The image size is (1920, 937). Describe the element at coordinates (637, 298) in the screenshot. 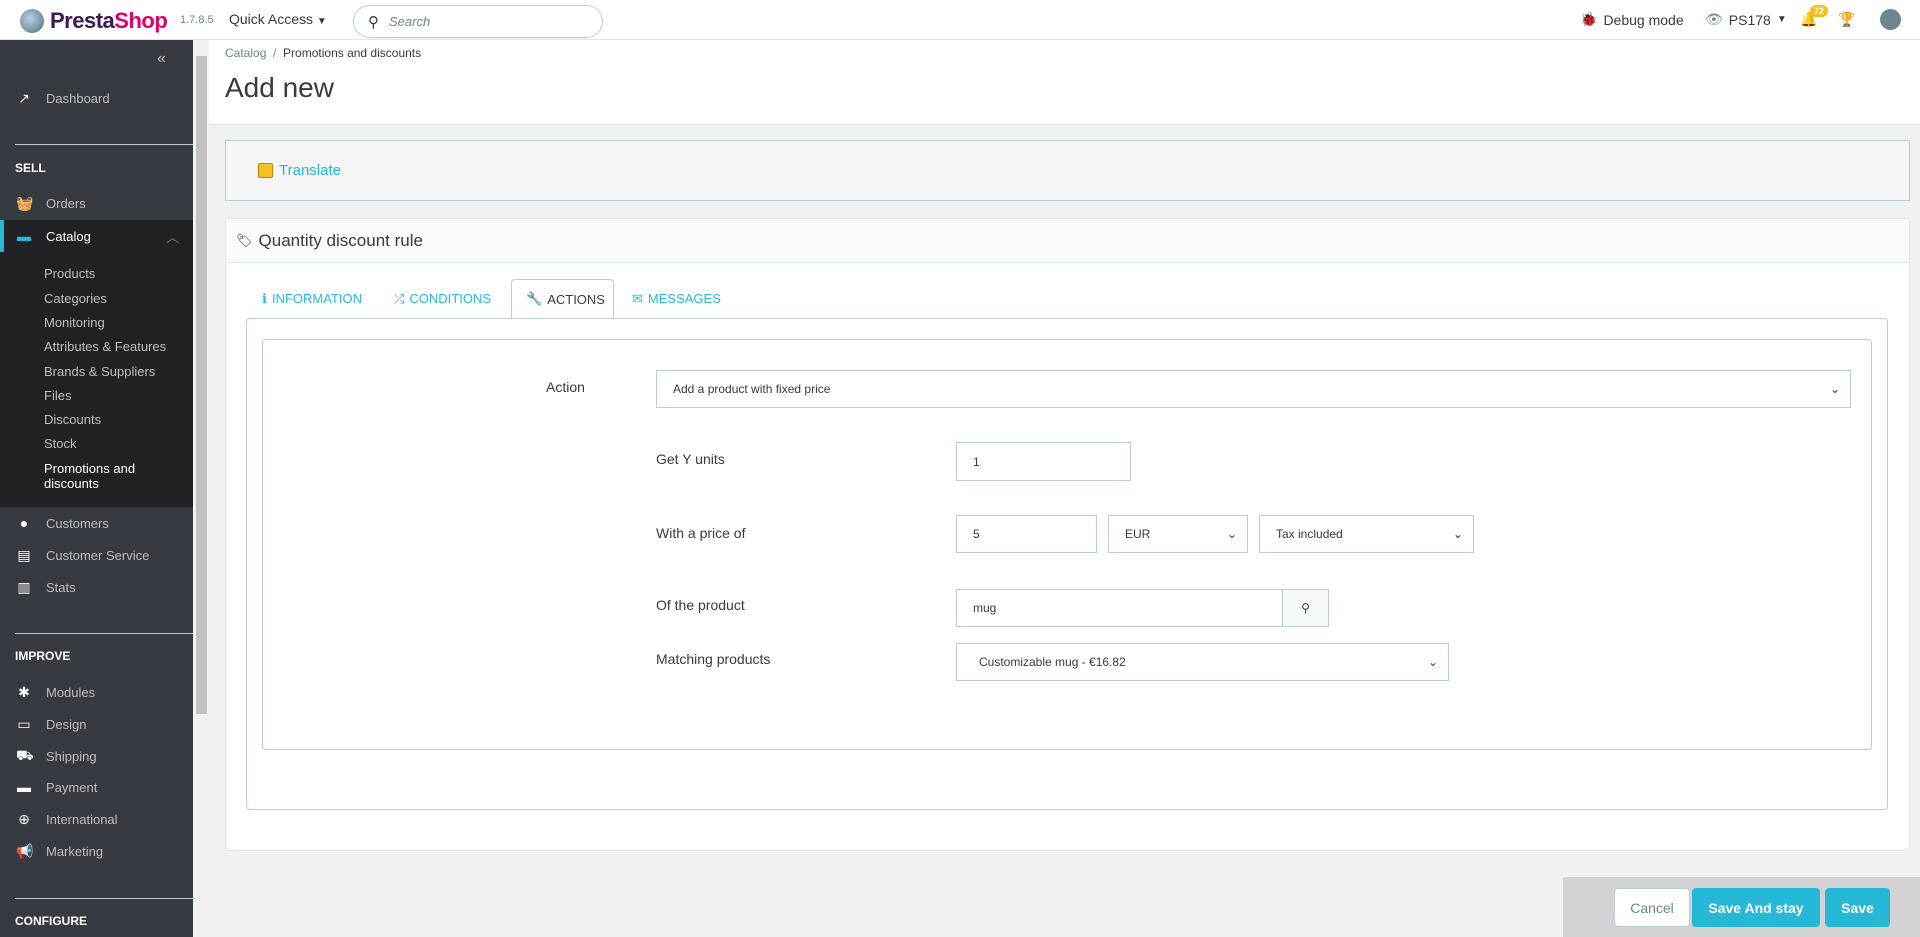

I see `envelope-icon: ✉` at that location.